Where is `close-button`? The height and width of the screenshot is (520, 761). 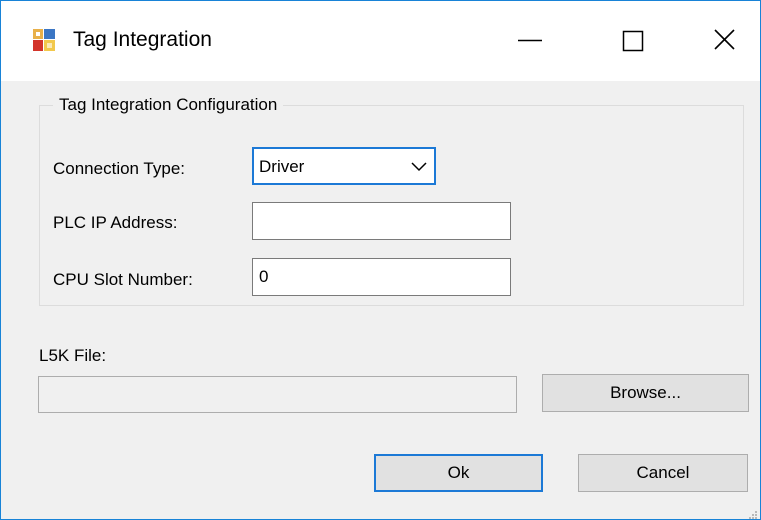
close-button is located at coordinates (722, 40).